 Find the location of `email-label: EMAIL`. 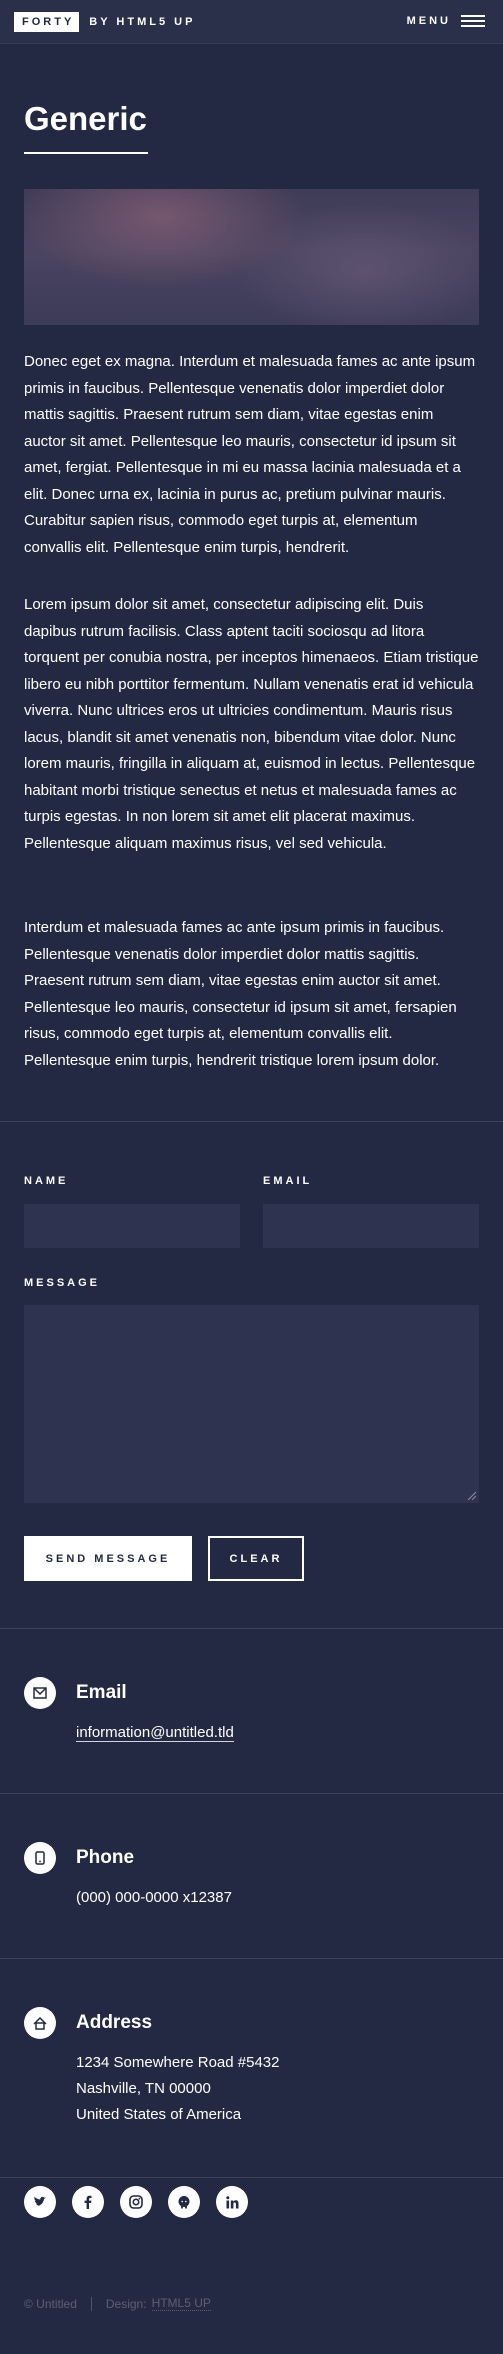

email-label: EMAIL is located at coordinates (288, 1181).